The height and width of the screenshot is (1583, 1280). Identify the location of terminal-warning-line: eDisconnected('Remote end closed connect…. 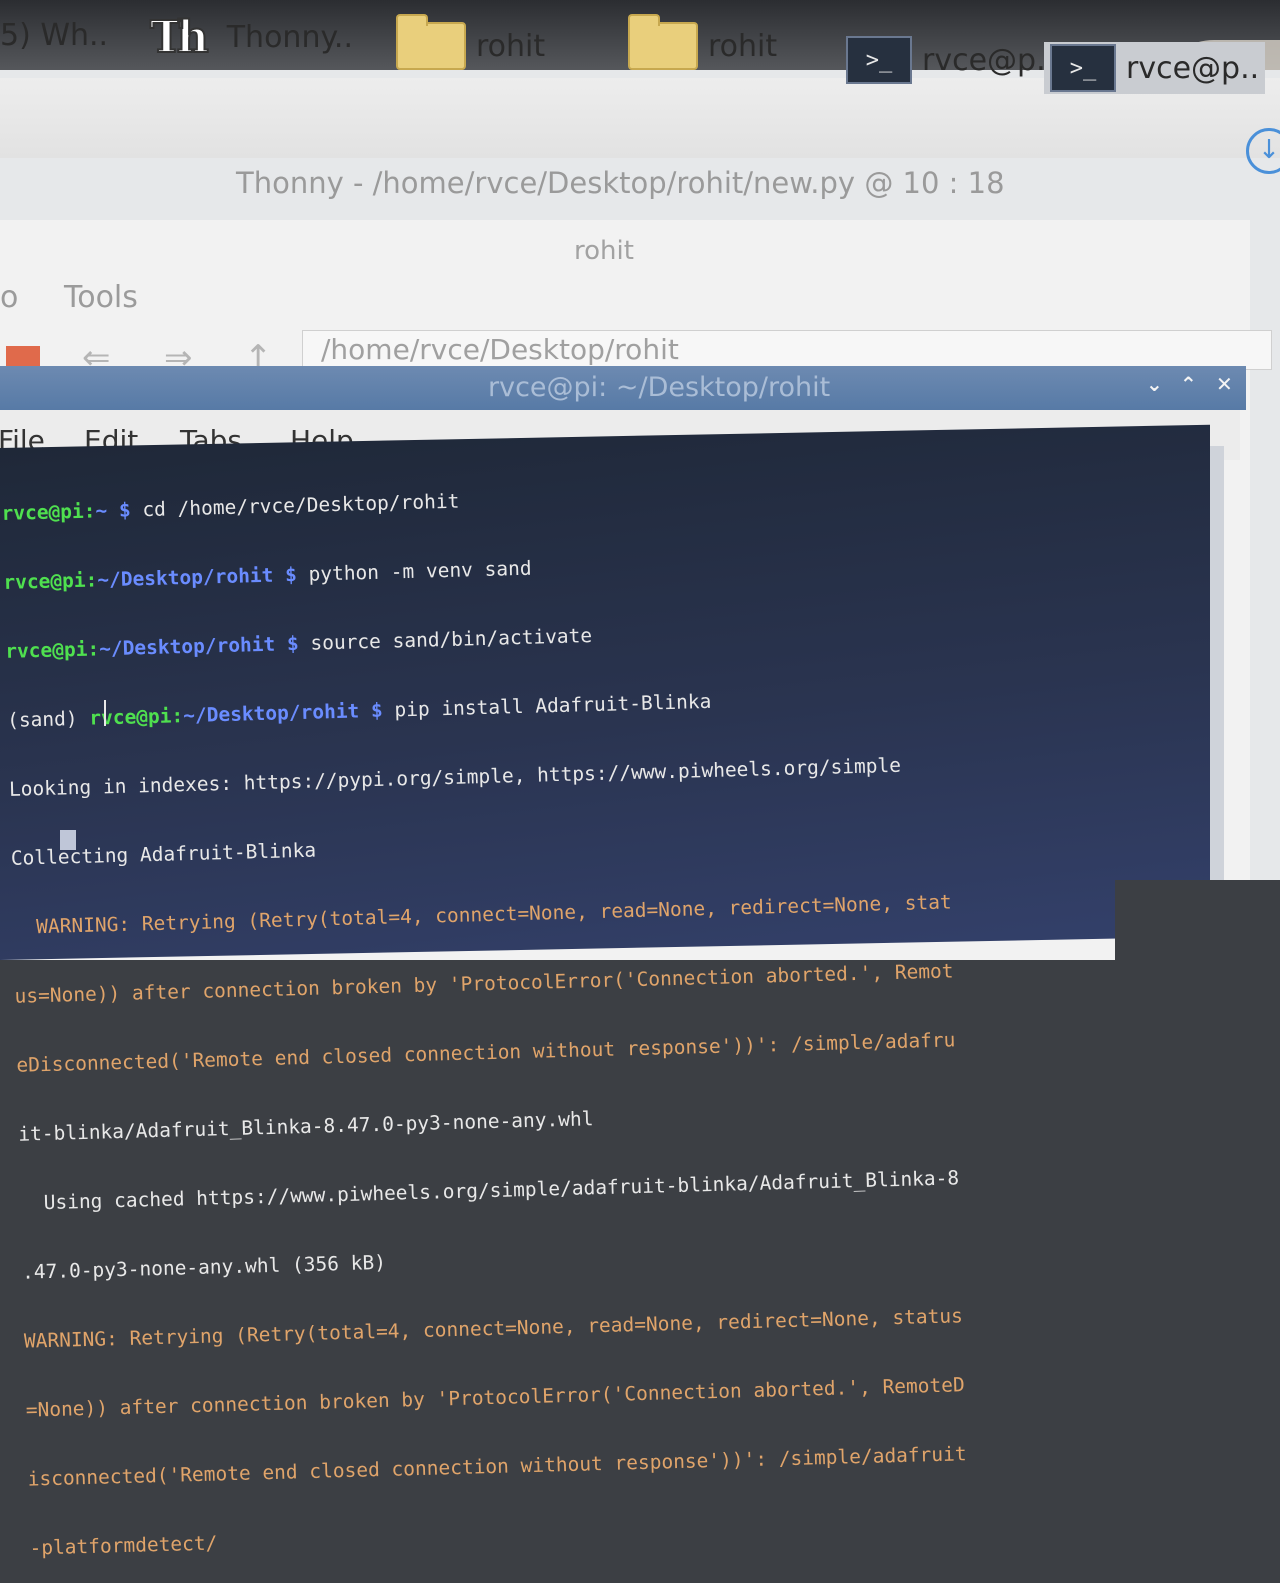
(486, 1052).